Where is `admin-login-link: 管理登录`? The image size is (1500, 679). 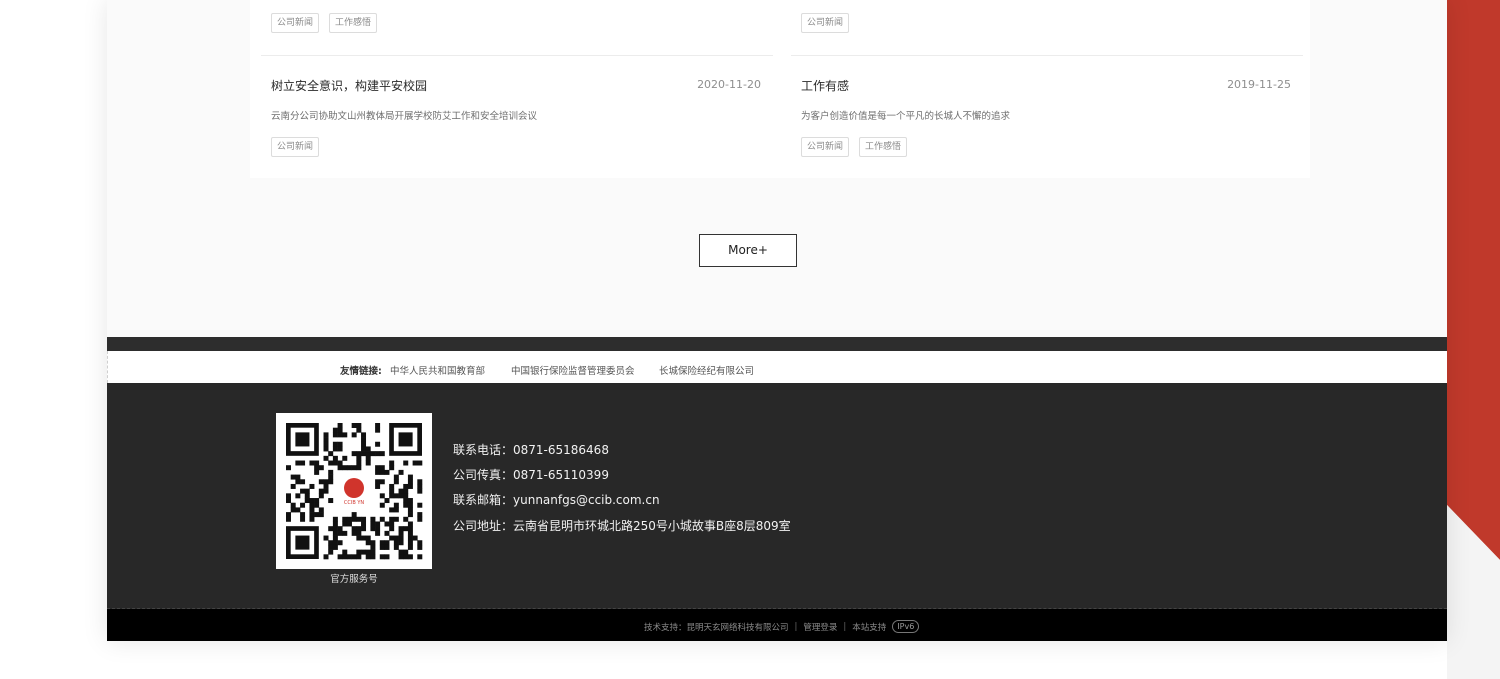
admin-login-link: 管理登录 is located at coordinates (820, 627).